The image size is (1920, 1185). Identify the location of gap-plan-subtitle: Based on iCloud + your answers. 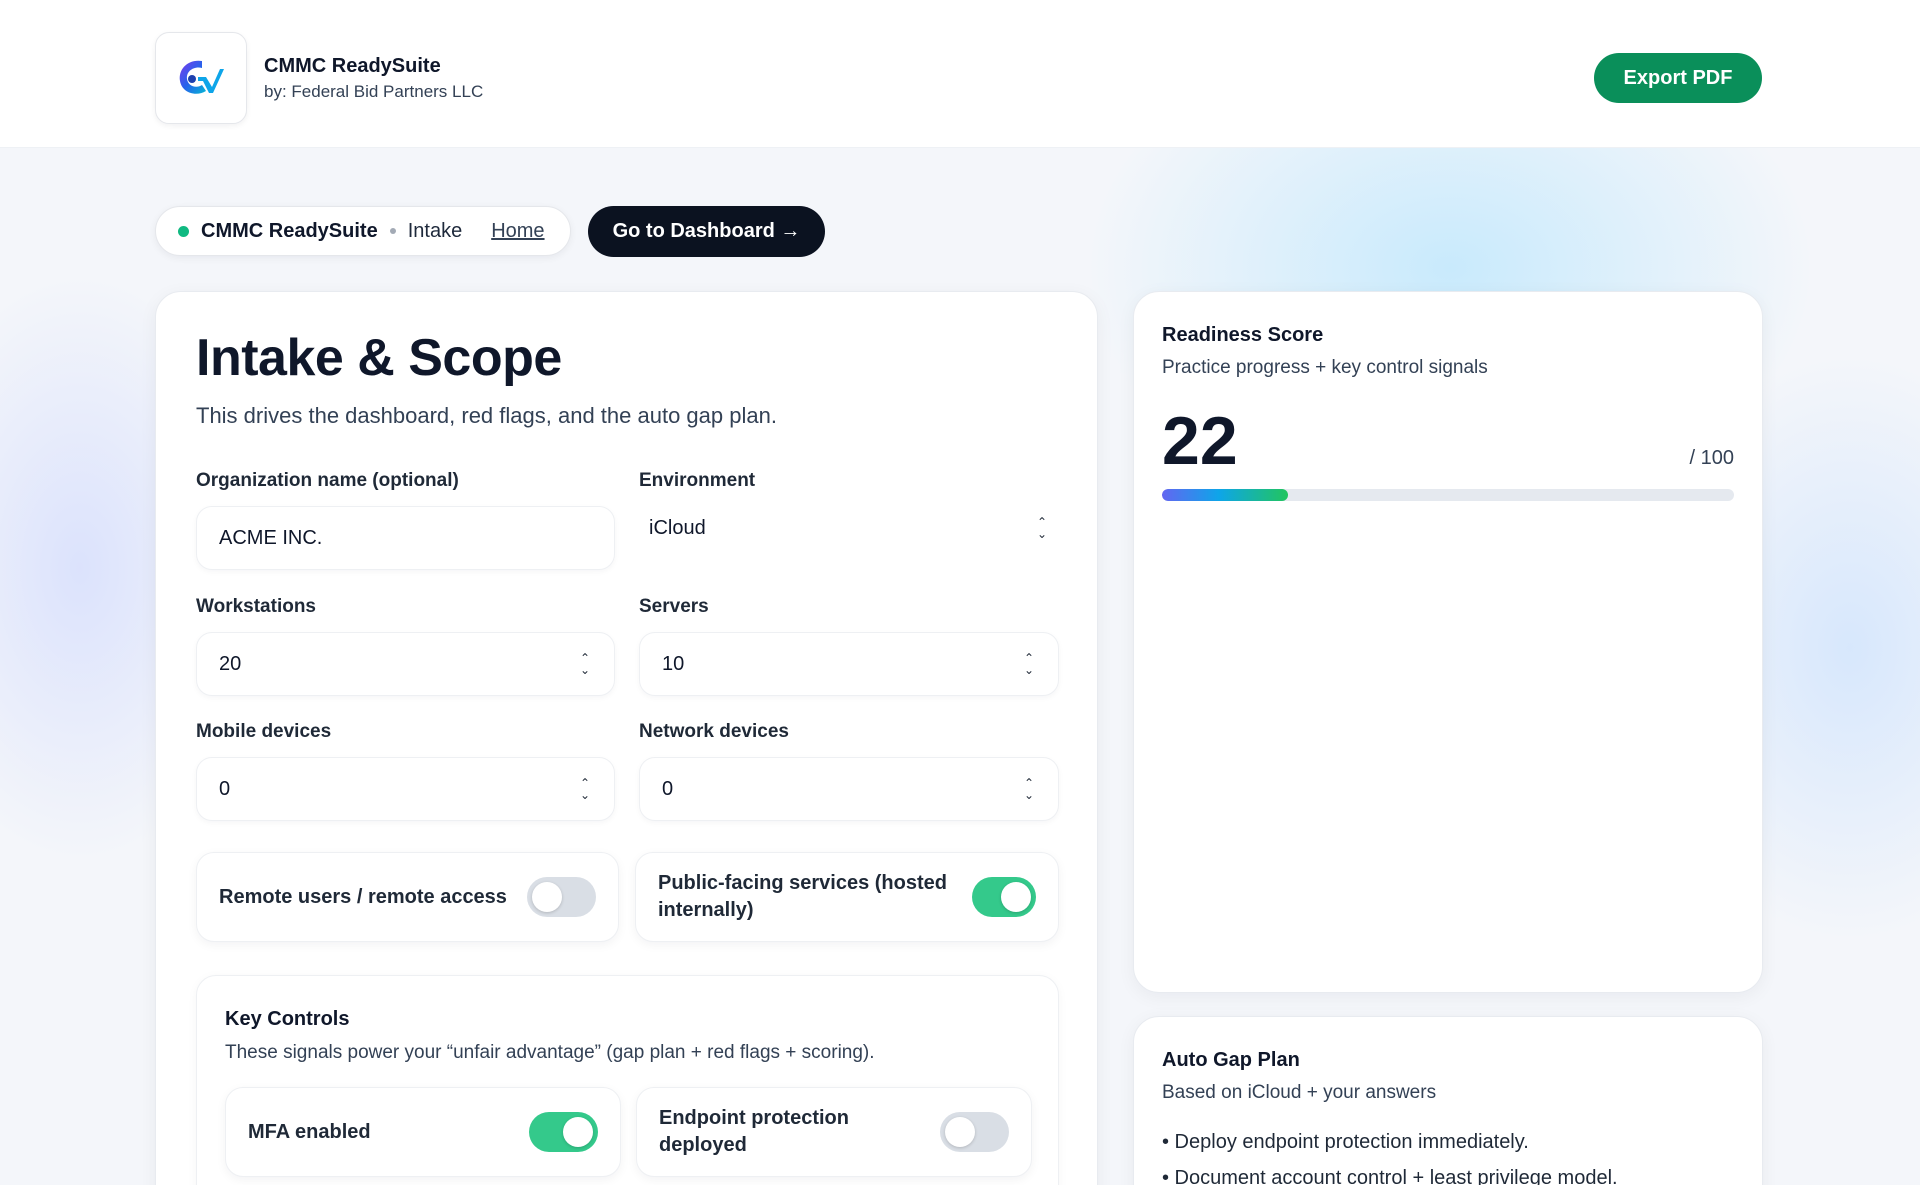
(1299, 1092).